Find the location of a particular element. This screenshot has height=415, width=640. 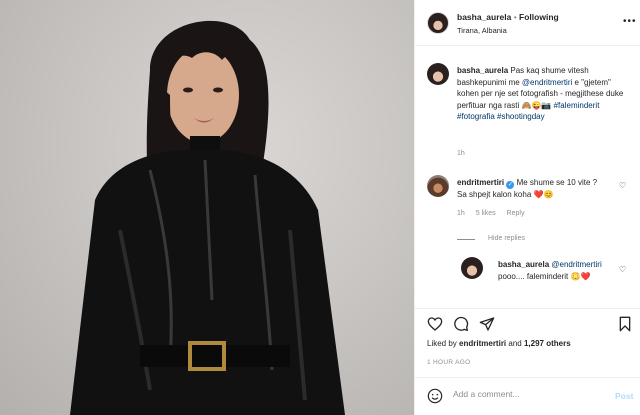

following-button: Following is located at coordinates (539, 17).